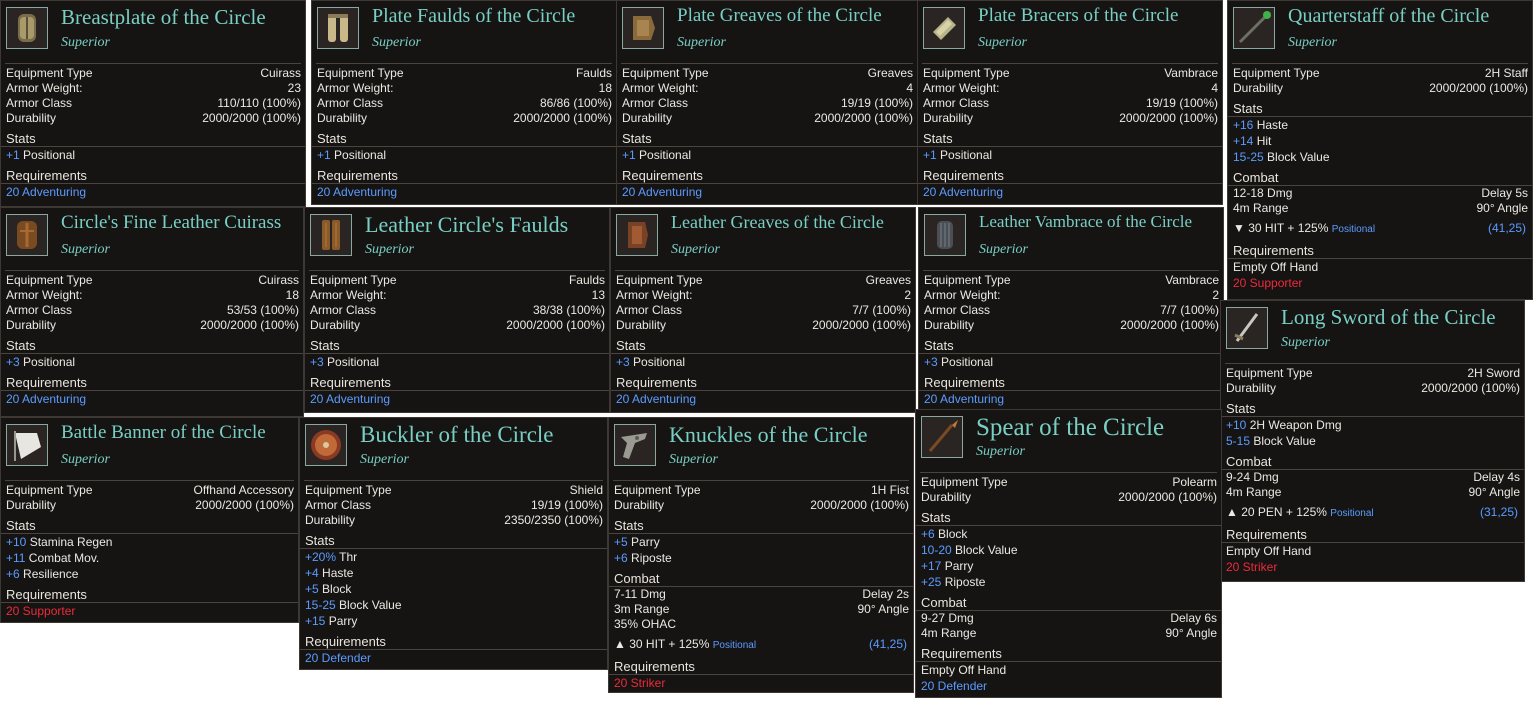 Image resolution: width=1533 pixels, height=702 pixels. What do you see at coordinates (1068, 582) in the screenshot?
I see `stat-line: +25 Riposte` at bounding box center [1068, 582].